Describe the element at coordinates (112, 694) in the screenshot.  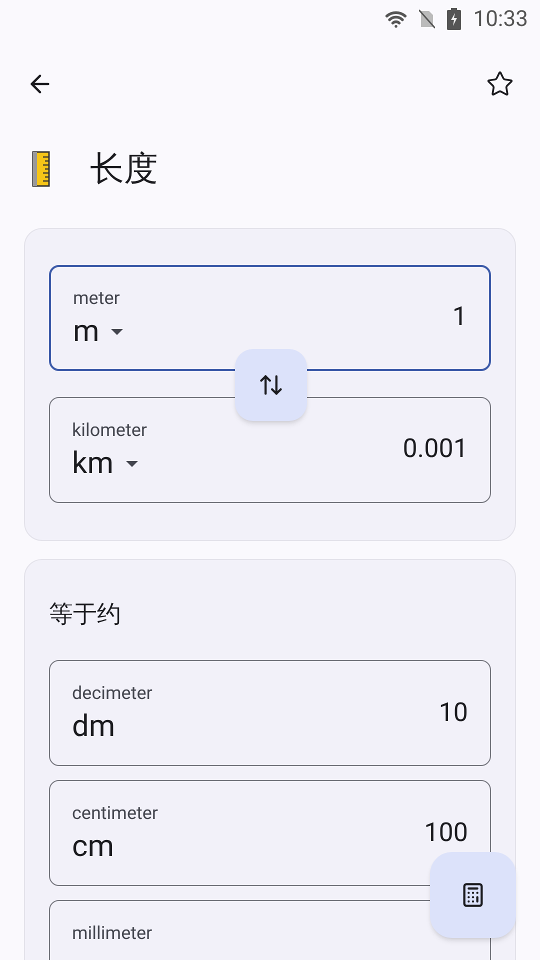
I see `unit-name: decimeter` at that location.